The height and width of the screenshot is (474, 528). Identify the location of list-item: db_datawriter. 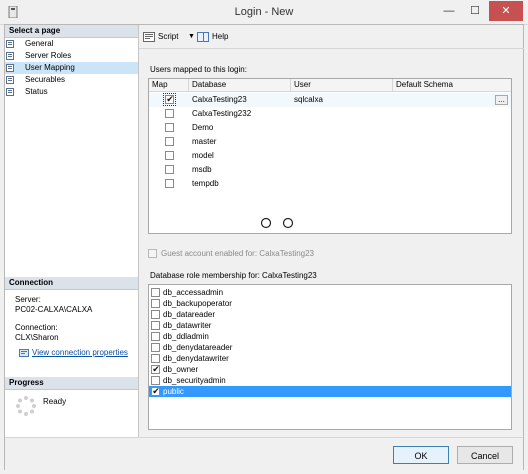
(330, 325).